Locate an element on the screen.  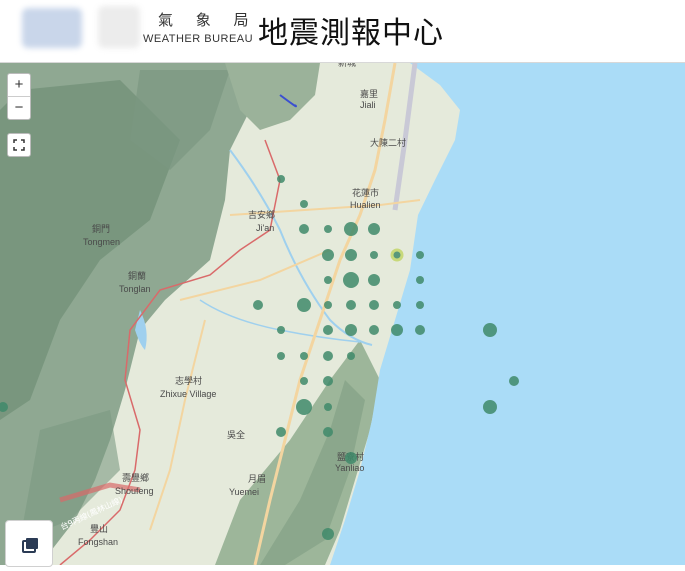
place-label: 新城 is located at coordinates (347, 66).